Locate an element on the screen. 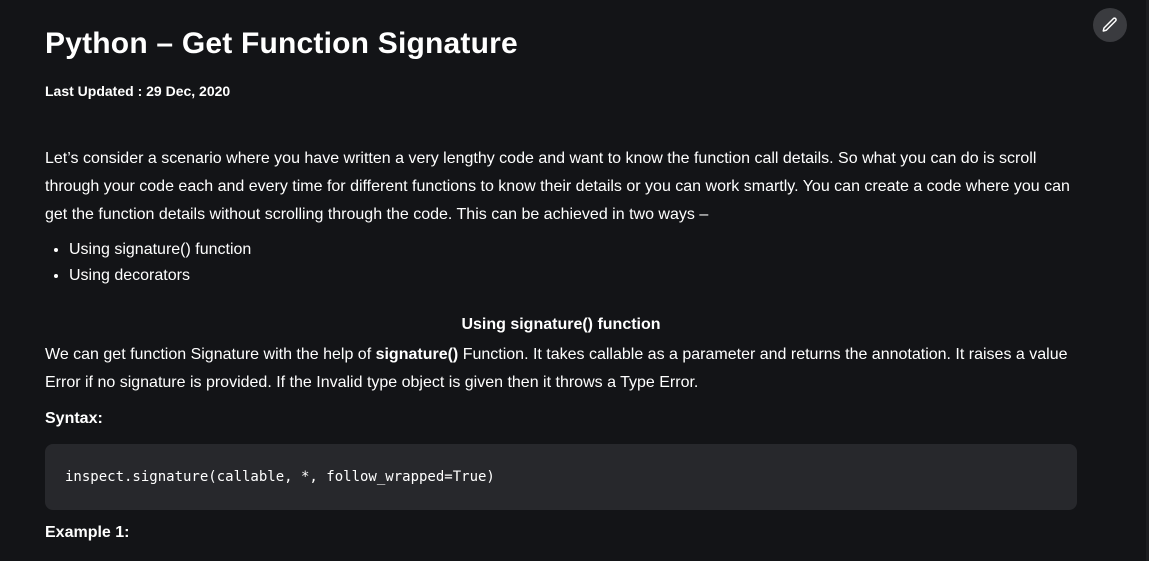 The image size is (1149, 561). page-title: Python – Get Function Signature is located at coordinates (281, 43).